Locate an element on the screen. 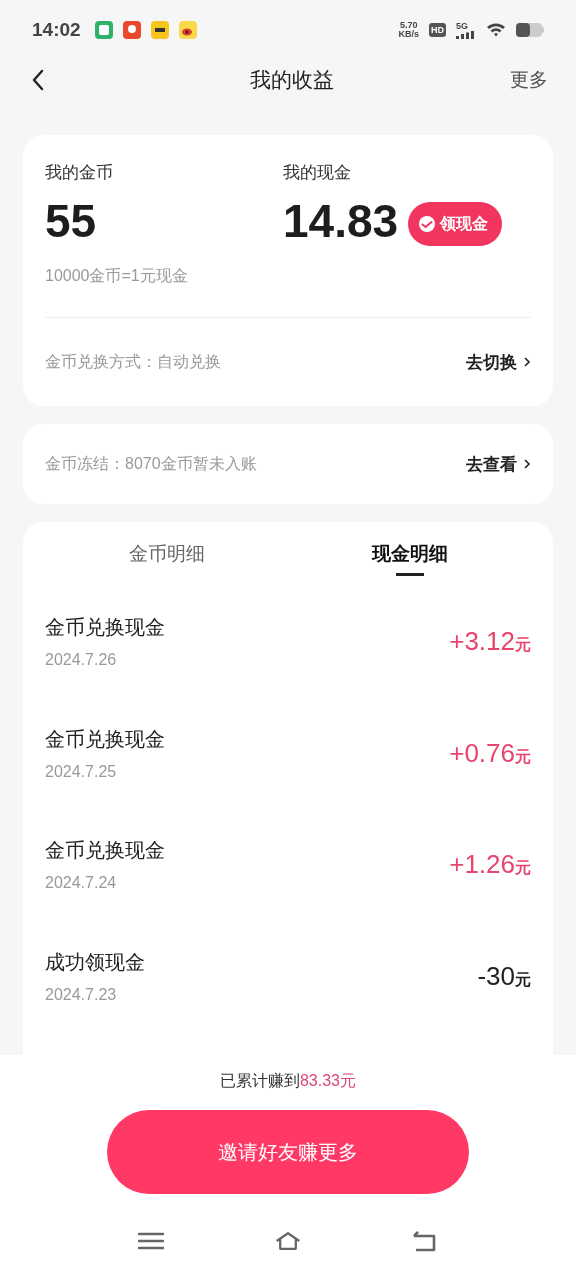 This screenshot has height=1280, width=576. transaction-date: 2024.7.25 is located at coordinates (81, 771).